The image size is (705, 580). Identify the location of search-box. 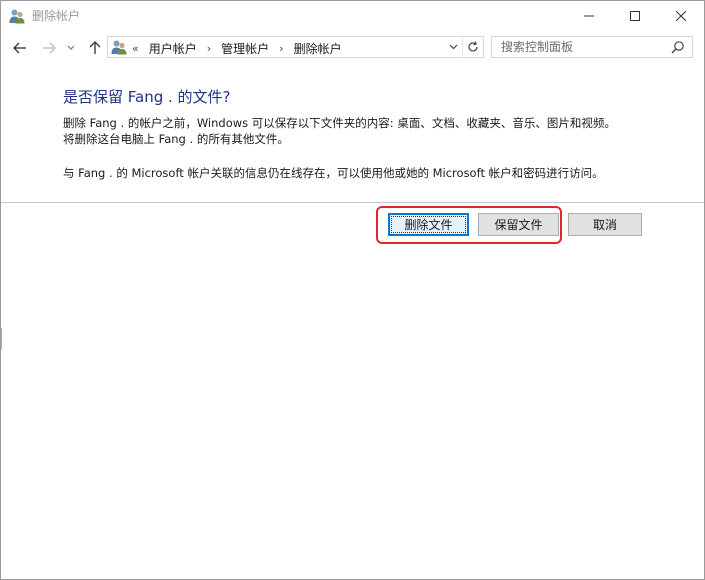
(592, 47).